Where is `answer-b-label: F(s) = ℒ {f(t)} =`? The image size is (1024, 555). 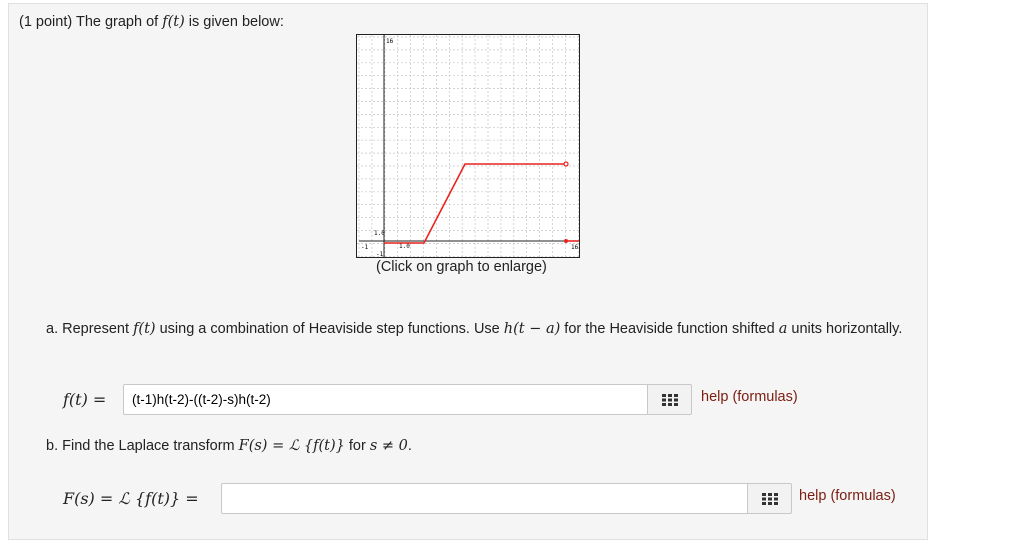 answer-b-label: F(s) = ℒ {f(t)} = is located at coordinates (131, 498).